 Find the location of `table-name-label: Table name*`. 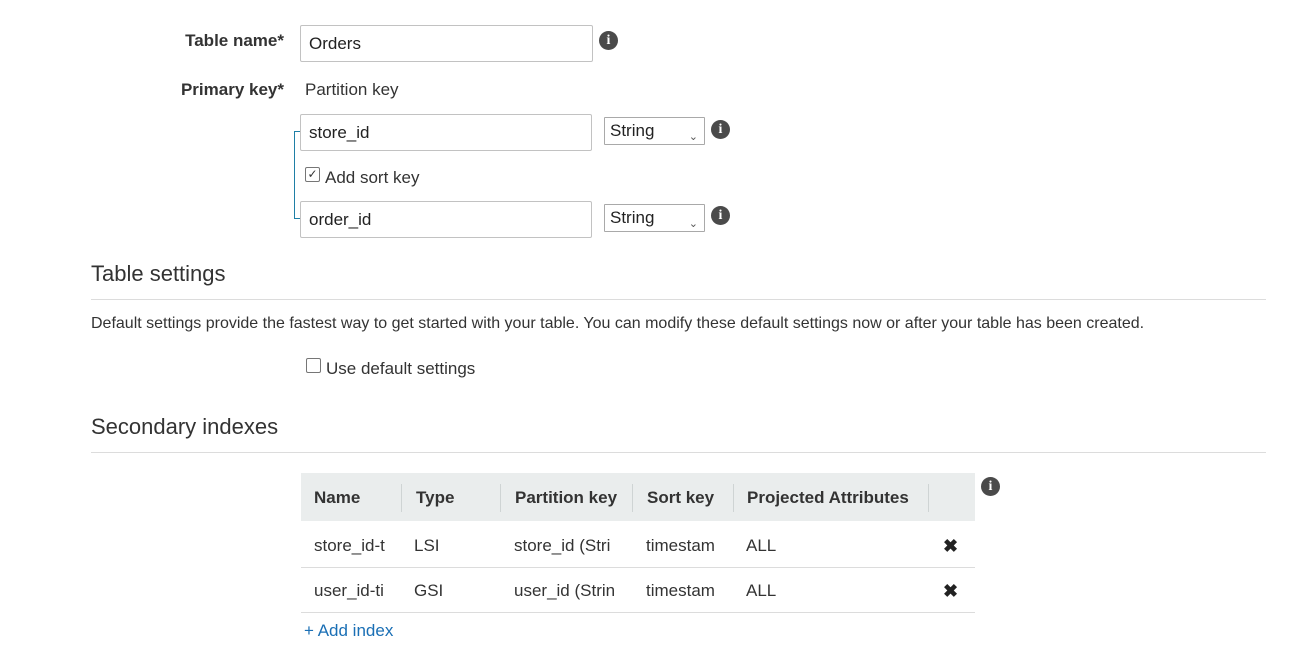

table-name-label: Table name* is located at coordinates (234, 40).